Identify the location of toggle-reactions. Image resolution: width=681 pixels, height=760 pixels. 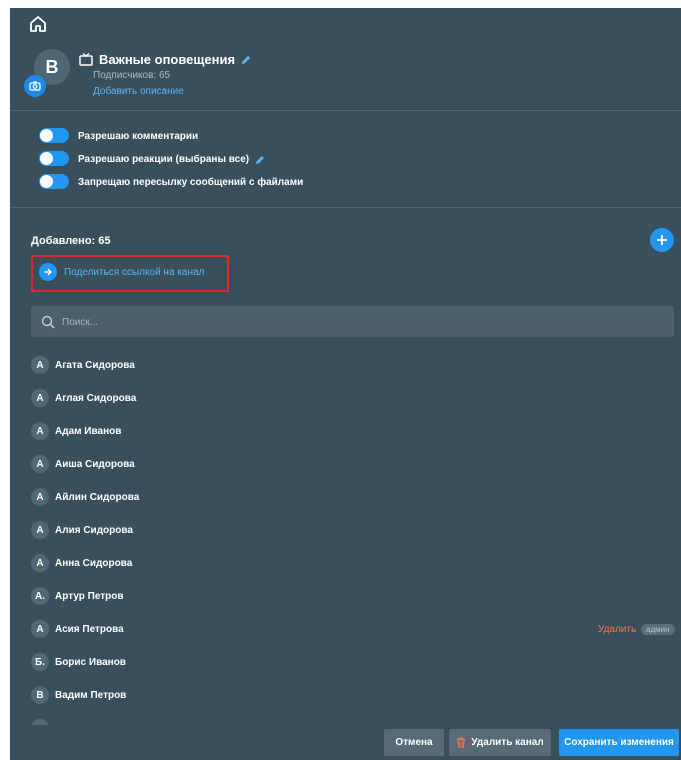
(54, 158).